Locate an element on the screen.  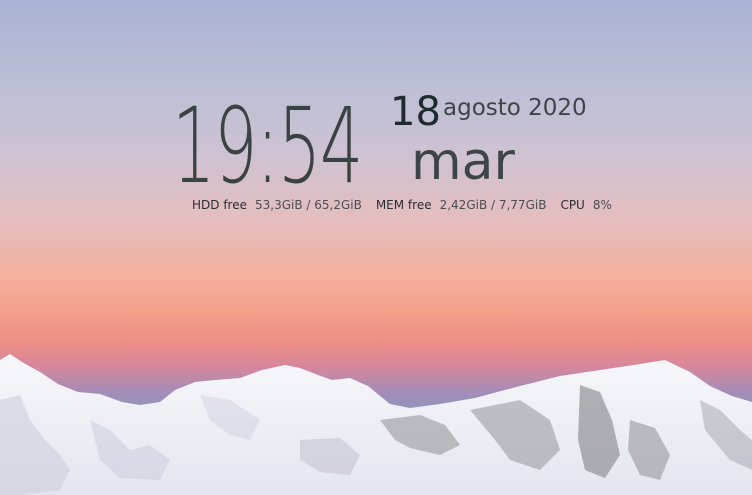
svg-text: 19:54 is located at coordinates (267, 140).